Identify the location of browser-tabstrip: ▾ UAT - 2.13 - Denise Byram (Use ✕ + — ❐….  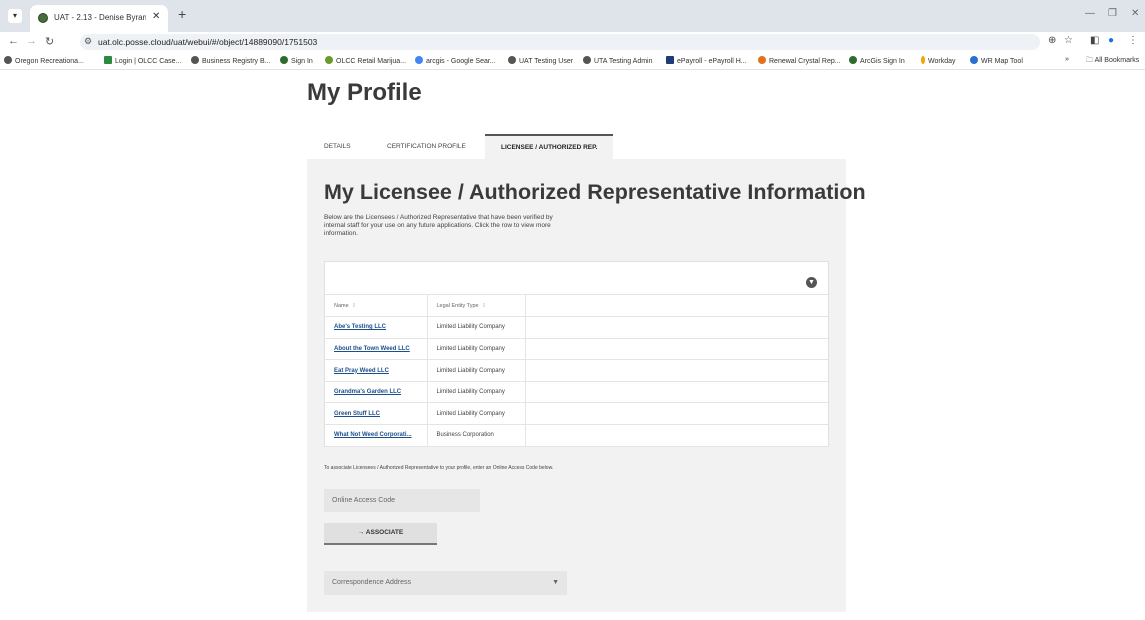
(572, 16).